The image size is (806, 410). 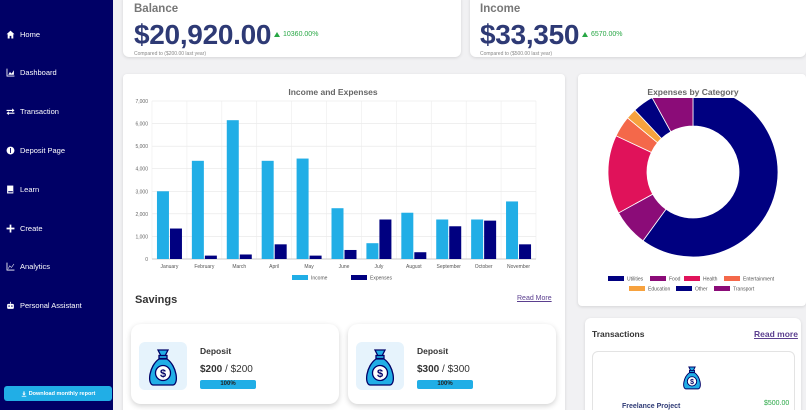 I want to click on balance-change: 10360.00%, so click(x=296, y=34).